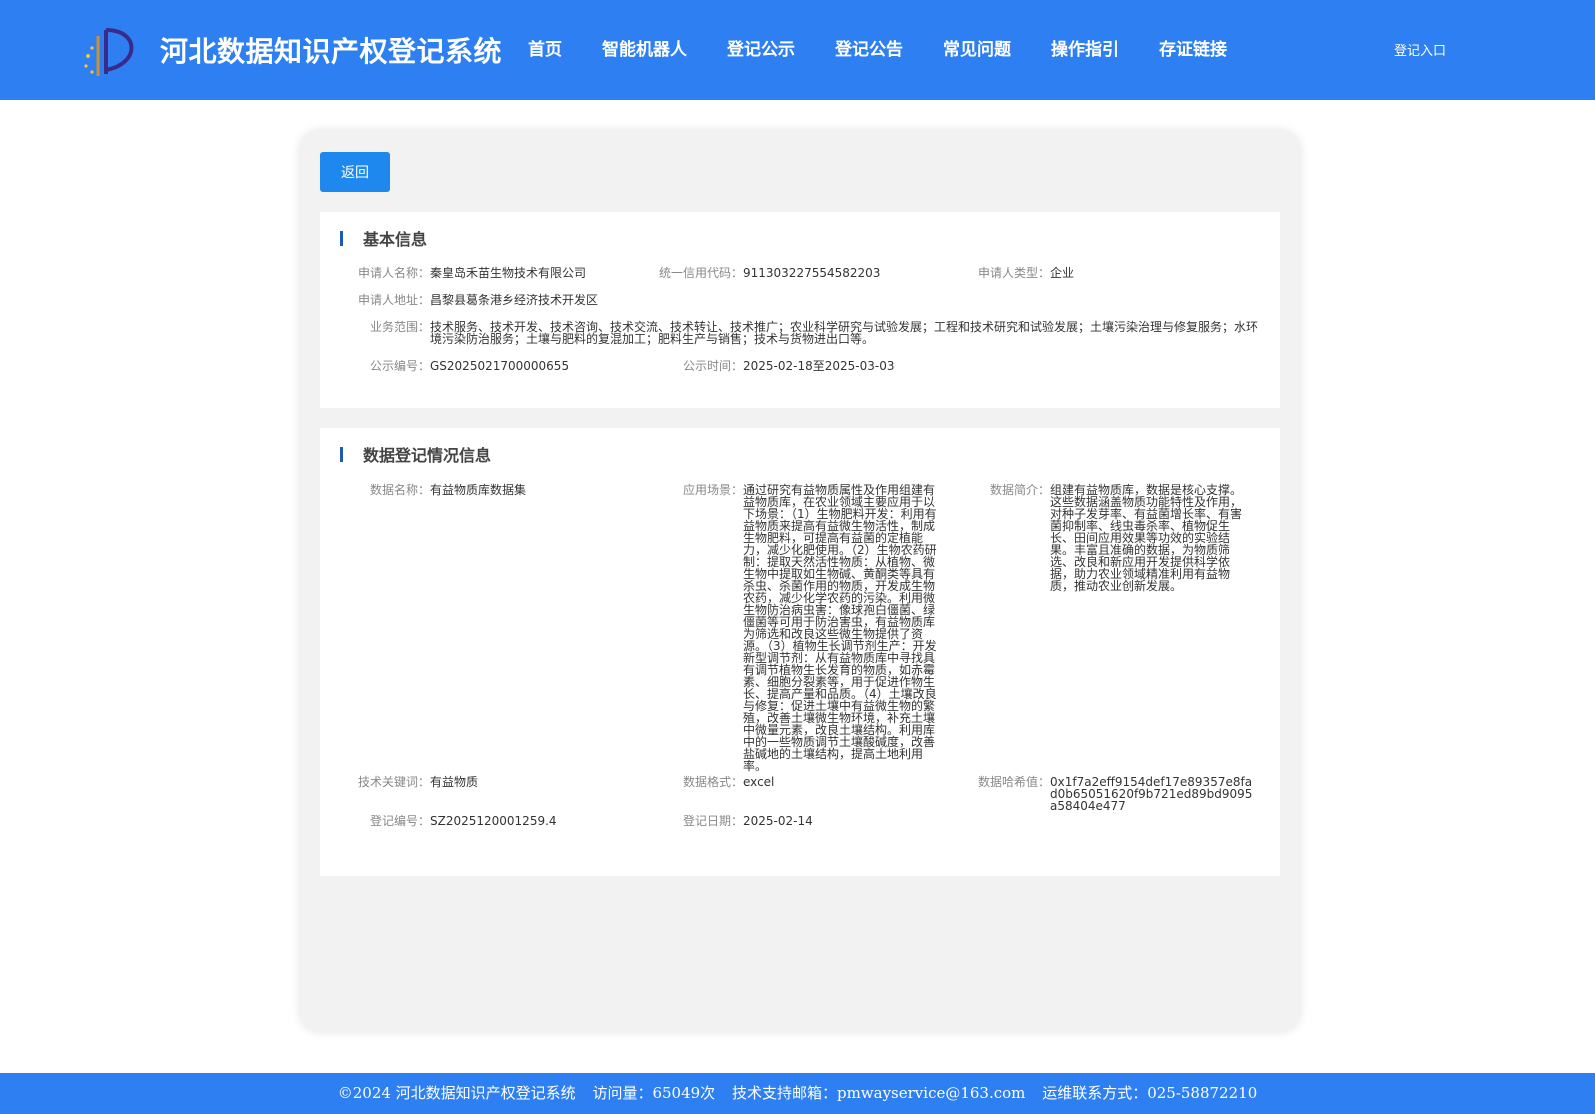 The height and width of the screenshot is (1114, 1595). I want to click on field-label: 申请人类型：, so click(1013, 273).